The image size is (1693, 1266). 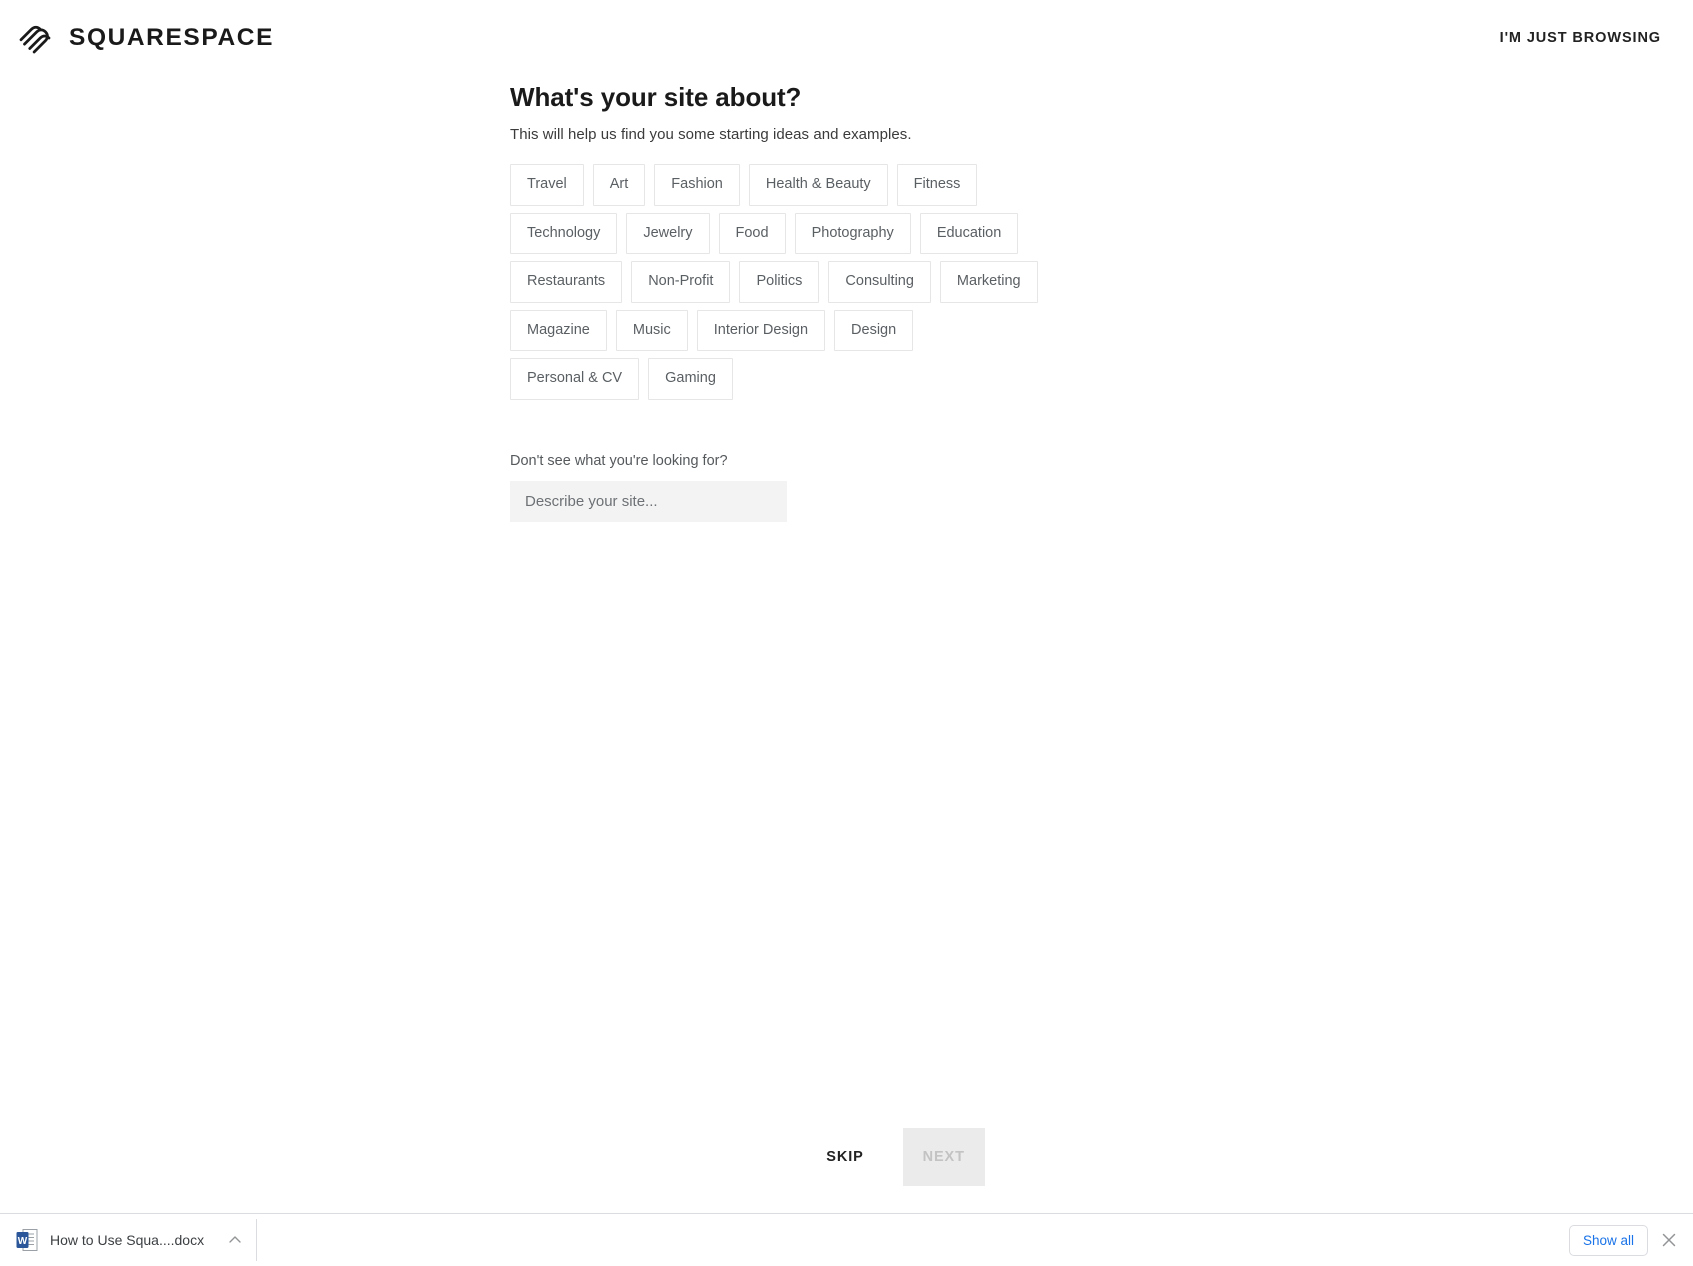 What do you see at coordinates (619, 460) in the screenshot?
I see `describe-site-label: Don't see what you're looking for?` at bounding box center [619, 460].